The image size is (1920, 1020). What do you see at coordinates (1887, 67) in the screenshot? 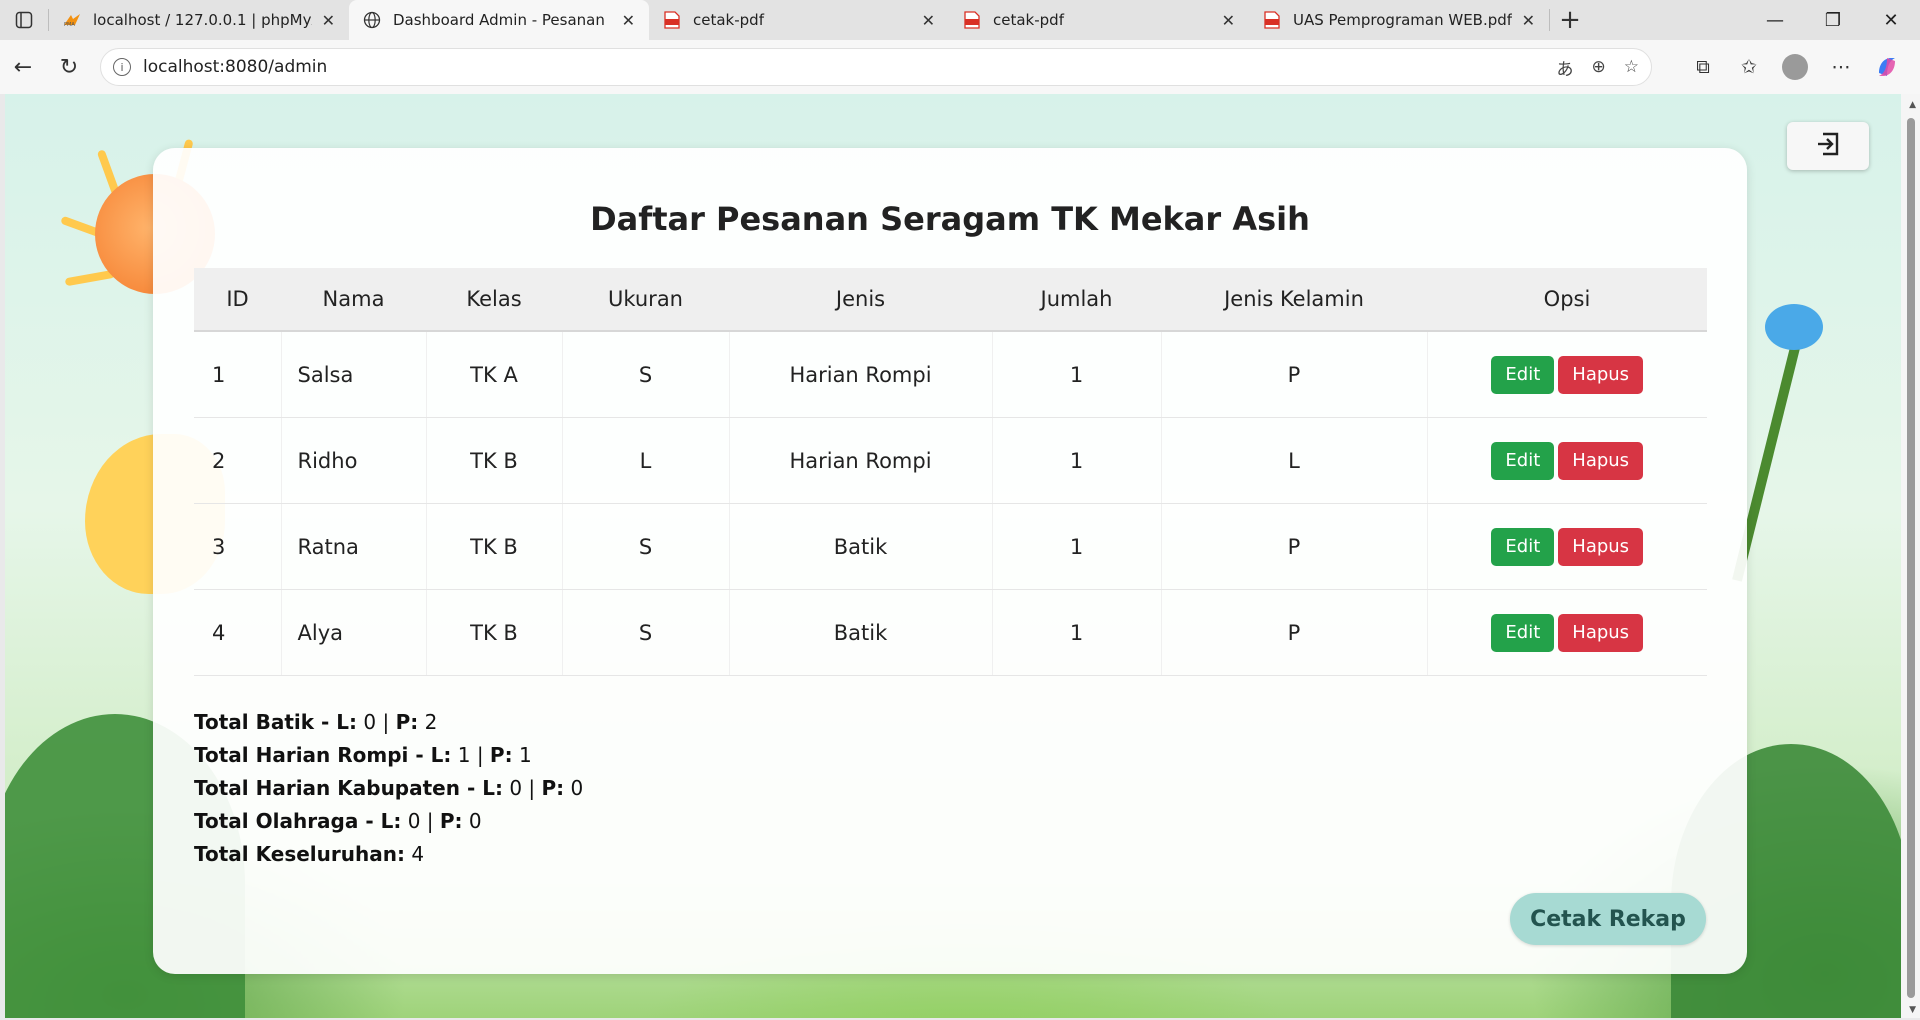
I see `copilot-icon` at bounding box center [1887, 67].